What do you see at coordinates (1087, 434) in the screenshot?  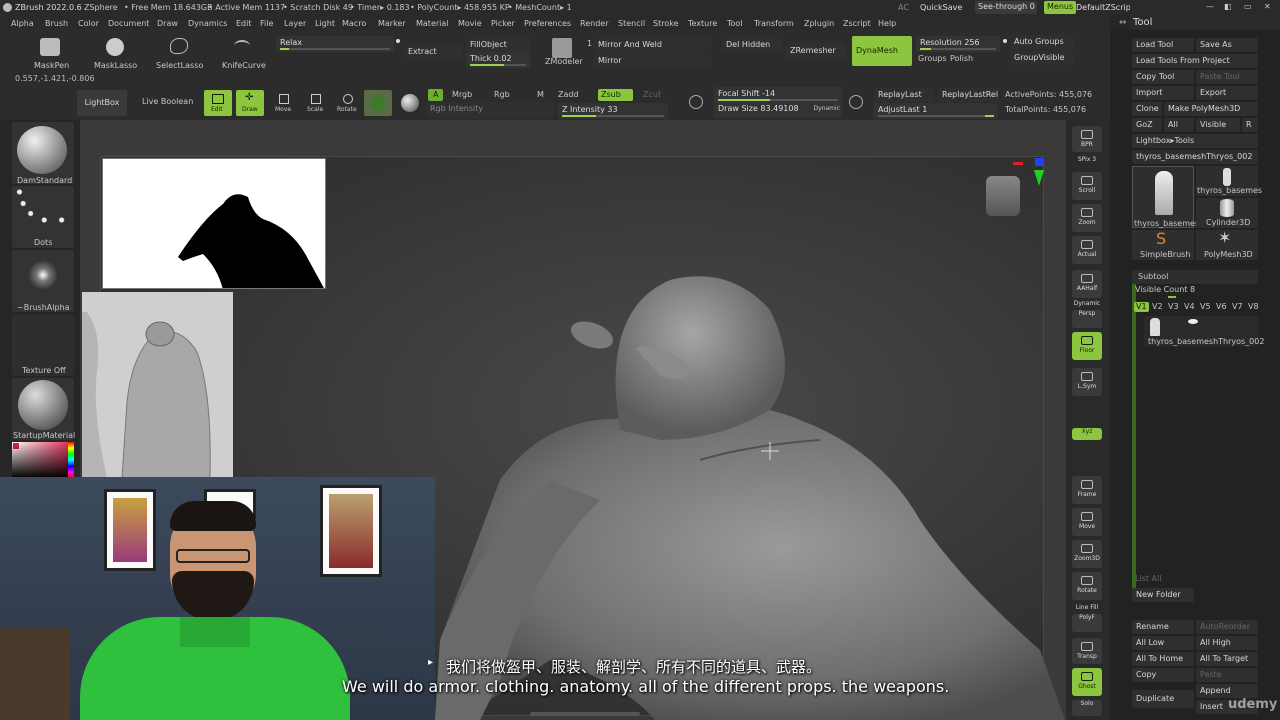 I see `shelf-xyz-button: Xyz` at bounding box center [1087, 434].